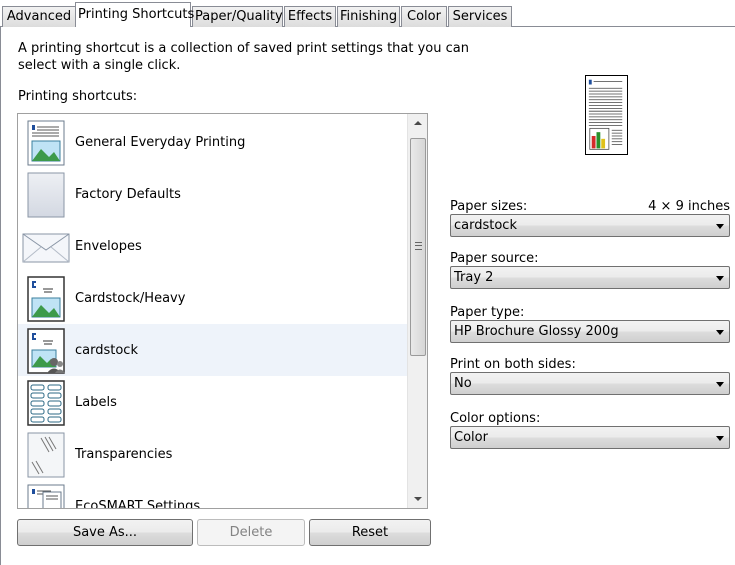 Image resolution: width=735 pixels, height=565 pixels. What do you see at coordinates (46, 351) in the screenshot?
I see `cardstock-user-icon` at bounding box center [46, 351].